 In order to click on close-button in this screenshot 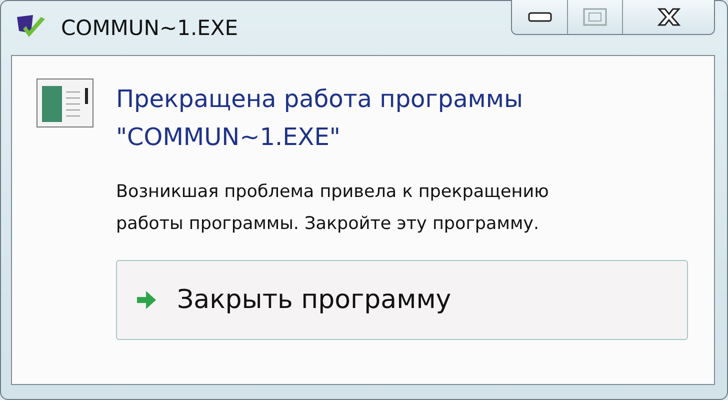, I will do `click(668, 17)`.